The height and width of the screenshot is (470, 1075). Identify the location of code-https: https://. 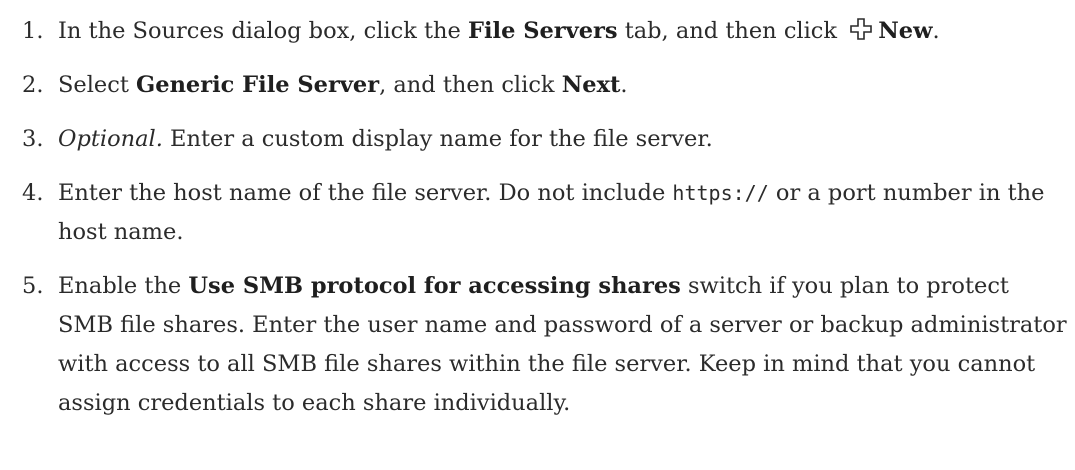
(720, 193).